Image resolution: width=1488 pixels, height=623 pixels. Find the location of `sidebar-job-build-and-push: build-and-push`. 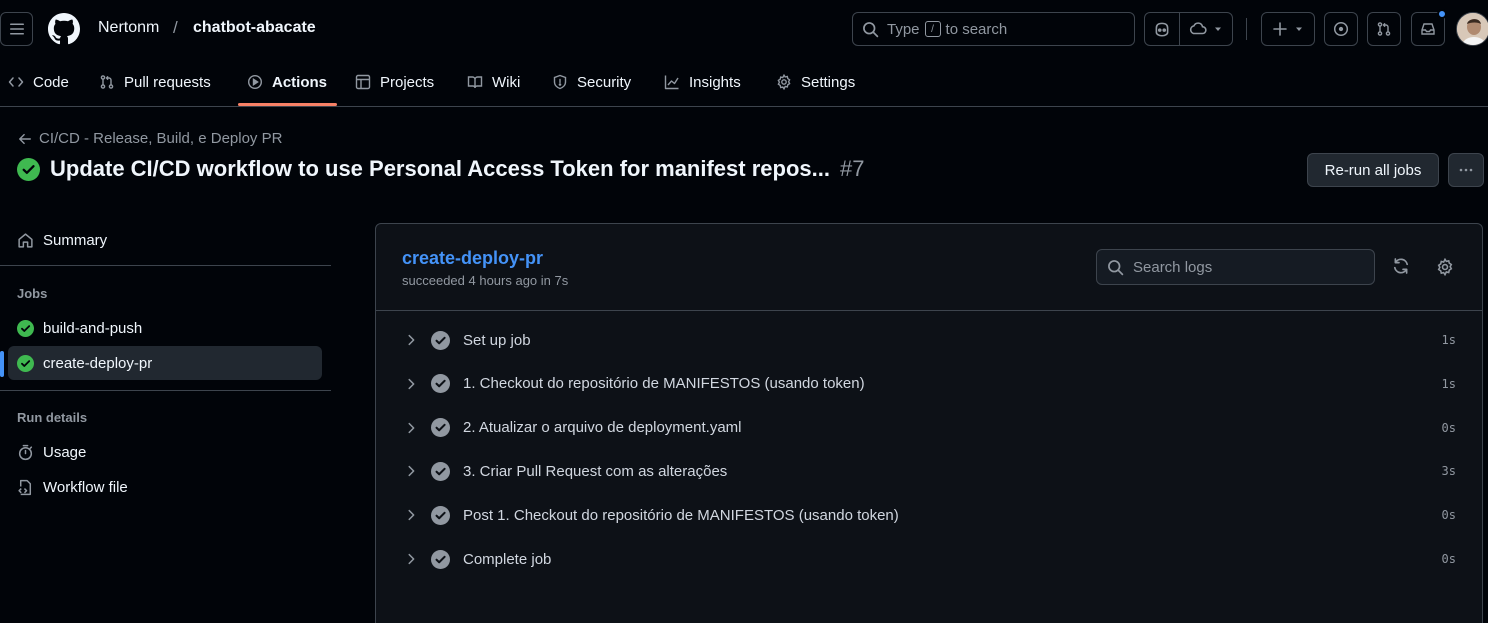

sidebar-job-build-and-push: build-and-push is located at coordinates (165, 328).